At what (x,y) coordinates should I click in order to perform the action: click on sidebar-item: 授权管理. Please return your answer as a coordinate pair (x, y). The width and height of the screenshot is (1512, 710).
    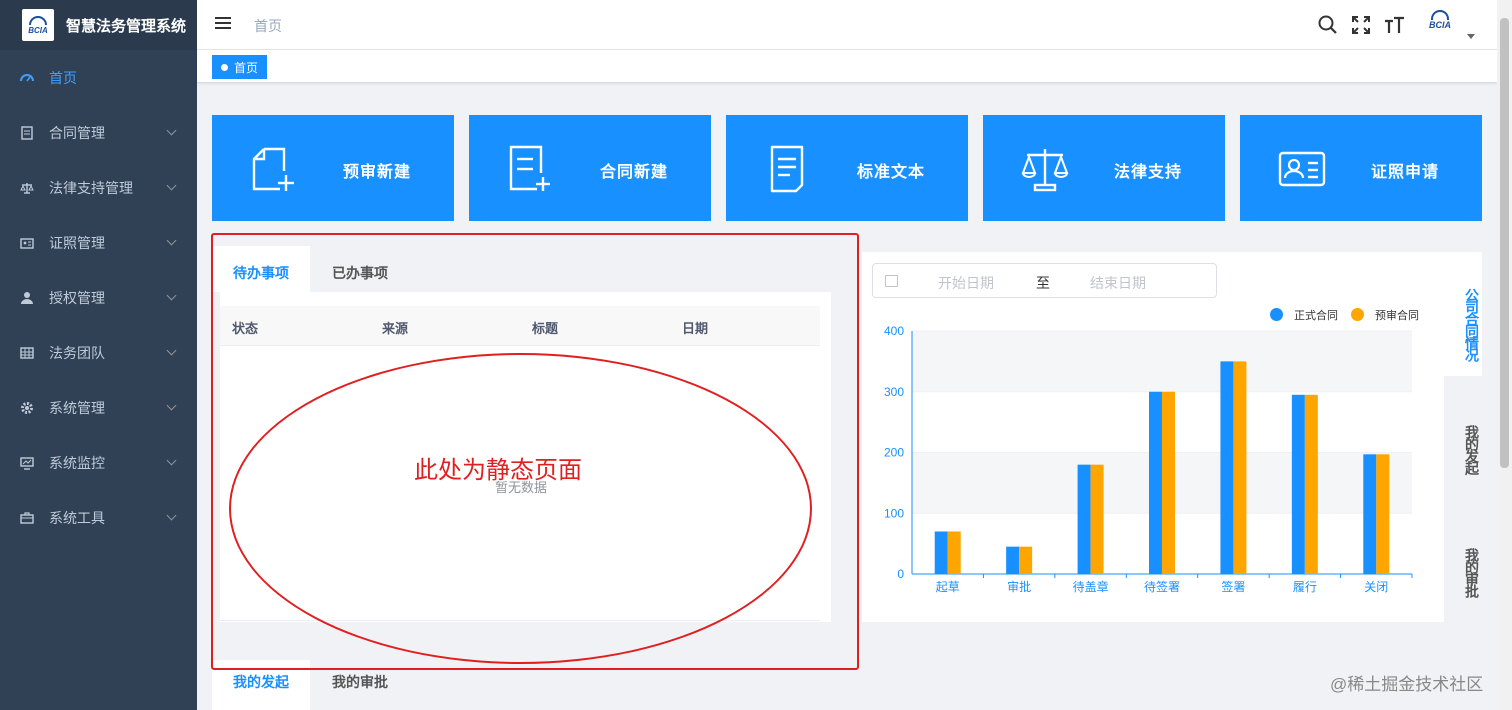
    Looking at the image, I should click on (98, 297).